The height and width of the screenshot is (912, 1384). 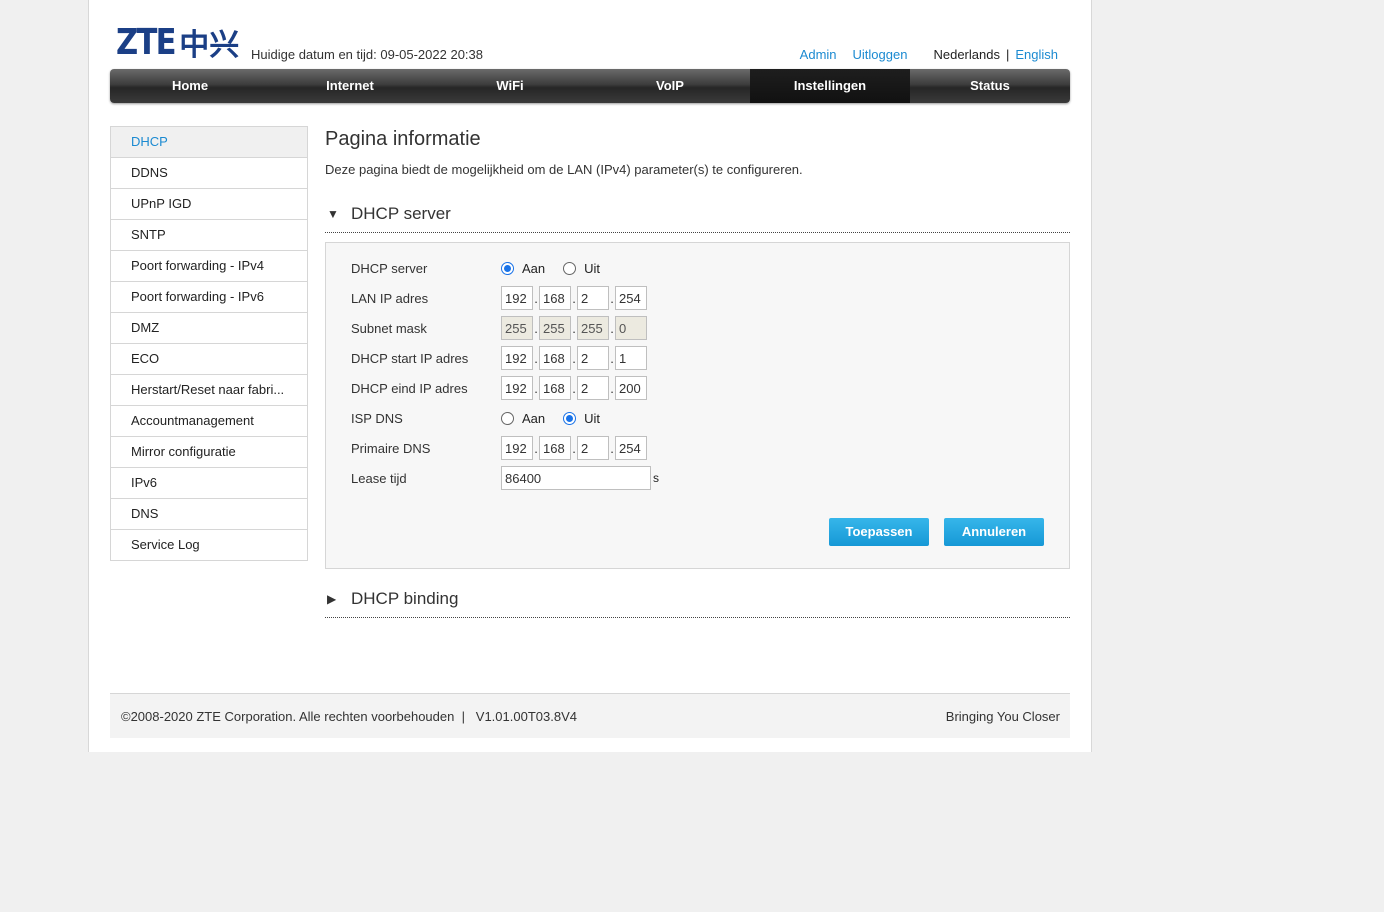 I want to click on primary-dns-octet-2: 168, so click(x=555, y=448).